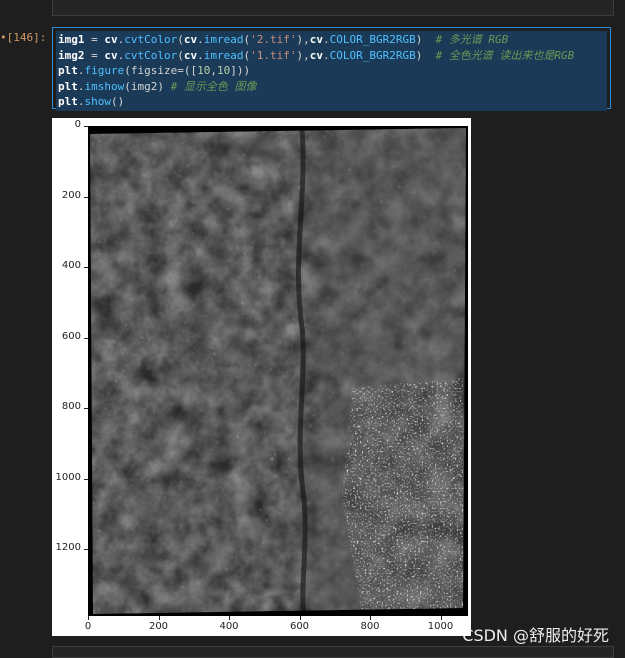 This screenshot has height=658, width=625. What do you see at coordinates (299, 626) in the screenshot?
I see `x-tick-label: 600` at bounding box center [299, 626].